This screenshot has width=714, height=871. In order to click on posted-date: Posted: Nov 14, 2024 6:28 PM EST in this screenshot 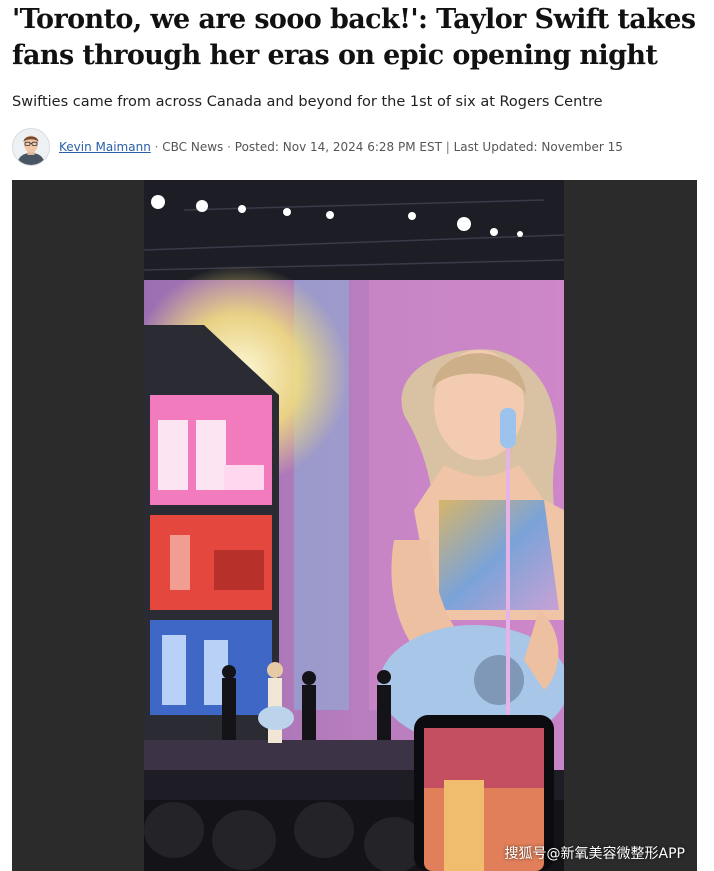, I will do `click(338, 147)`.